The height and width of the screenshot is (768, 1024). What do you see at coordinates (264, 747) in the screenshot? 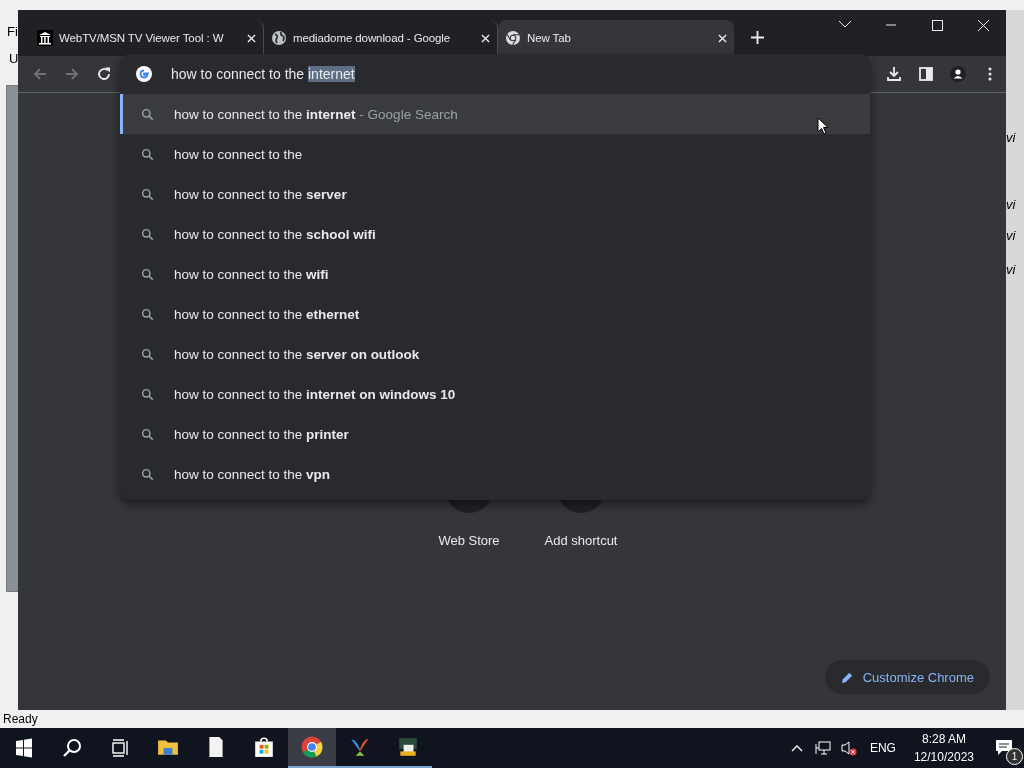
I see `shopping-bag-icon` at bounding box center [264, 747].